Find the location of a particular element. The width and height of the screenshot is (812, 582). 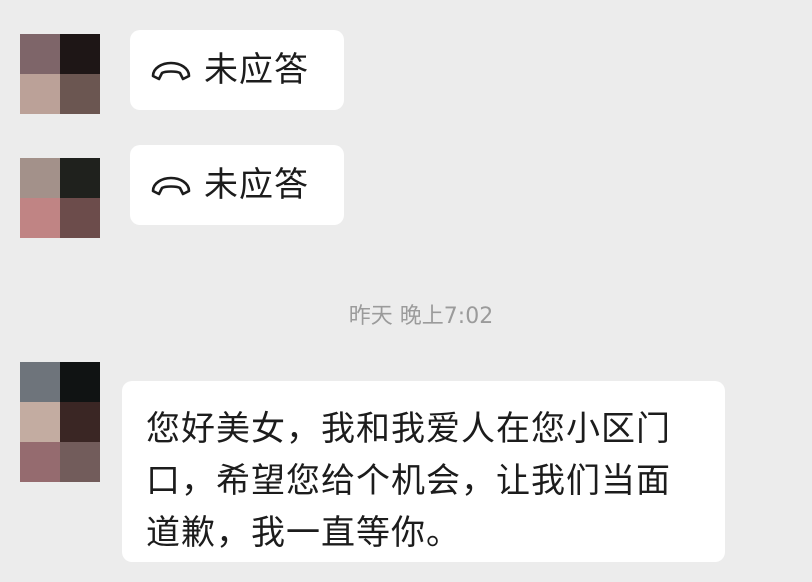

message-timestamp: 昨天 晚上7:02 is located at coordinates (421, 316).